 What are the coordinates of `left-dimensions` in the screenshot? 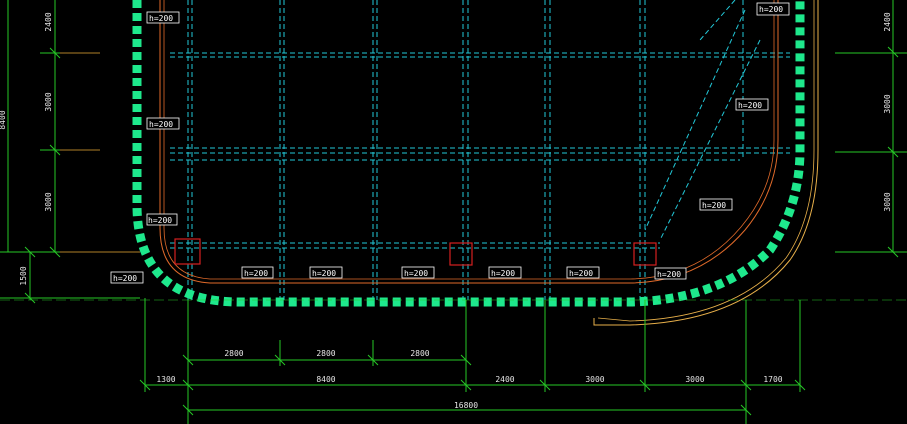 It's located at (70, 152).